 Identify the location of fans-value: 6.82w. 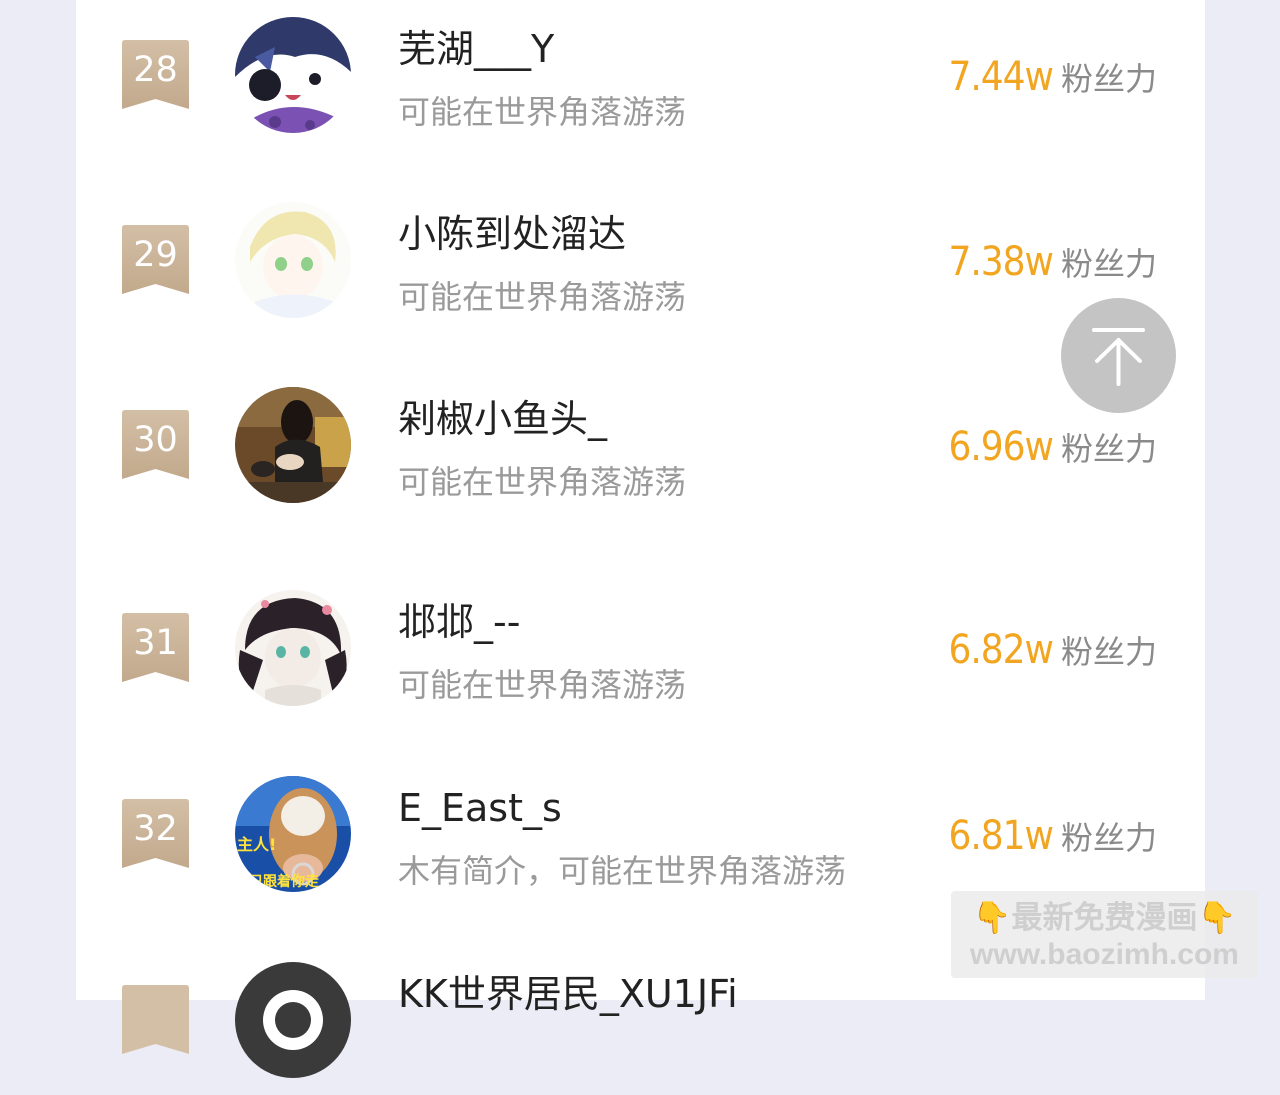
(1001, 650).